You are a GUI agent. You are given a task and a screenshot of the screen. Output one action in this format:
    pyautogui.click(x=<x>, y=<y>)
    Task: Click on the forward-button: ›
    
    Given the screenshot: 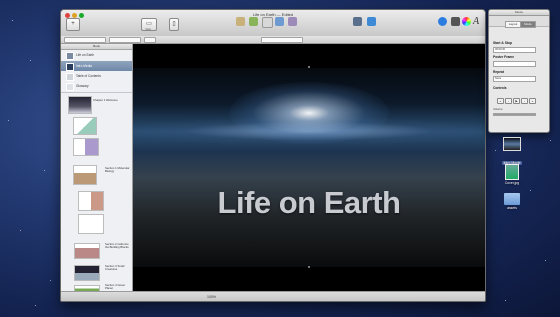 What is the action you would take?
    pyautogui.click(x=524, y=101)
    